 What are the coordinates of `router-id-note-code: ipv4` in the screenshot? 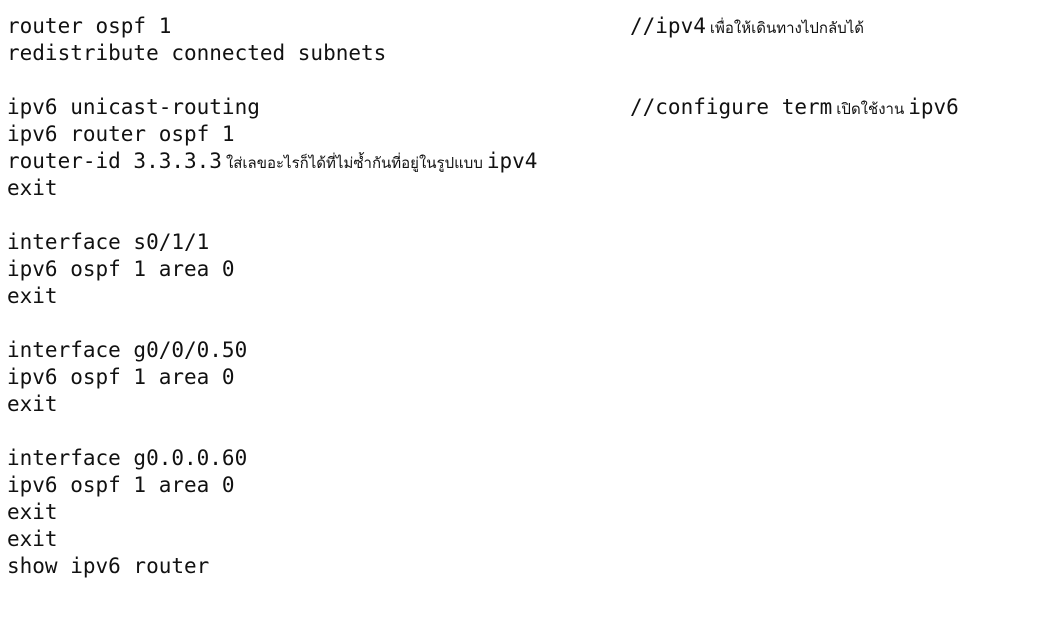 It's located at (512, 161).